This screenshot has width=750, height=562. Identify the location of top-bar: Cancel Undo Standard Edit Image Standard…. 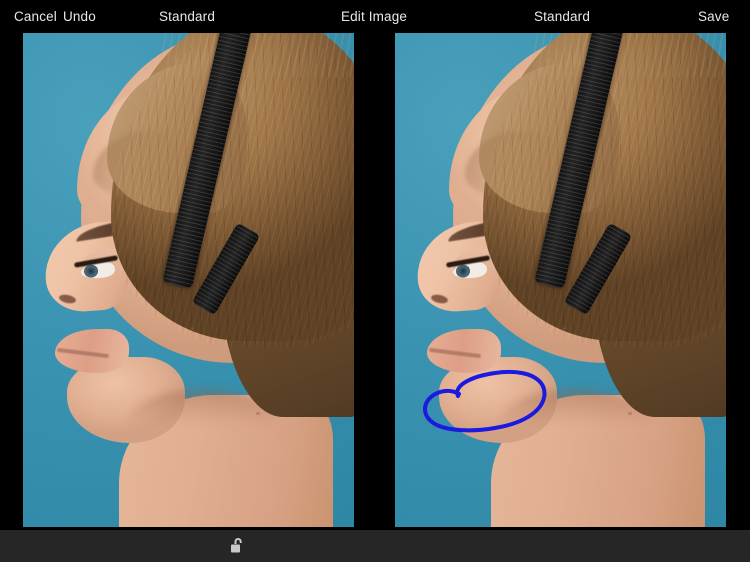
(375, 16).